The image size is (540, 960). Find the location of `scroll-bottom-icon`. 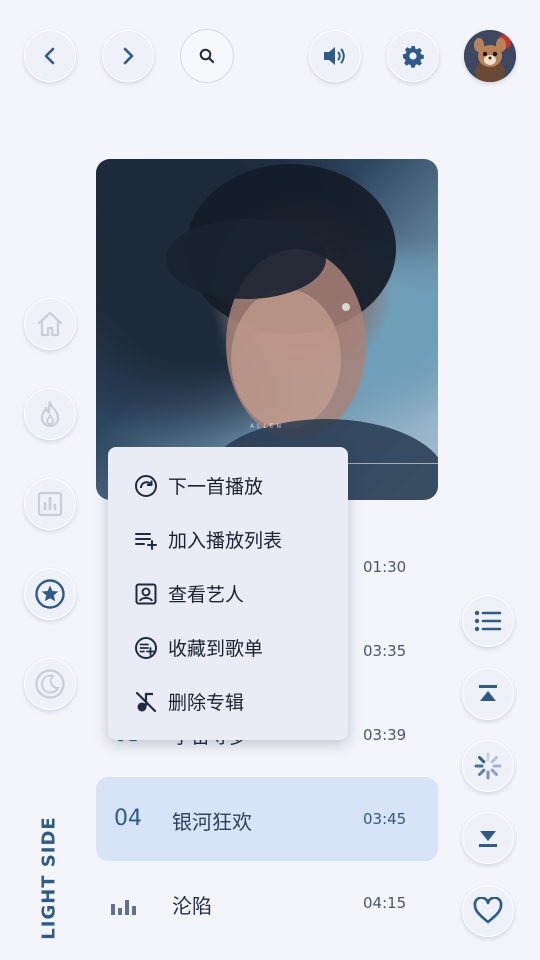

scroll-bottom-icon is located at coordinates (488, 839).